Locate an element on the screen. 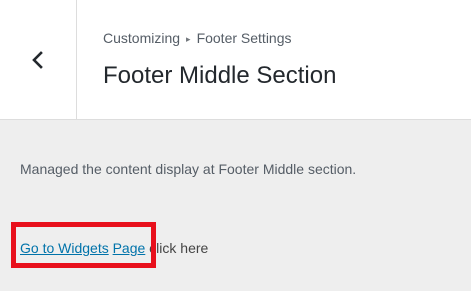 This screenshot has width=471, height=291. breadcrumb: Customizing ▸ Footer Settings is located at coordinates (219, 39).